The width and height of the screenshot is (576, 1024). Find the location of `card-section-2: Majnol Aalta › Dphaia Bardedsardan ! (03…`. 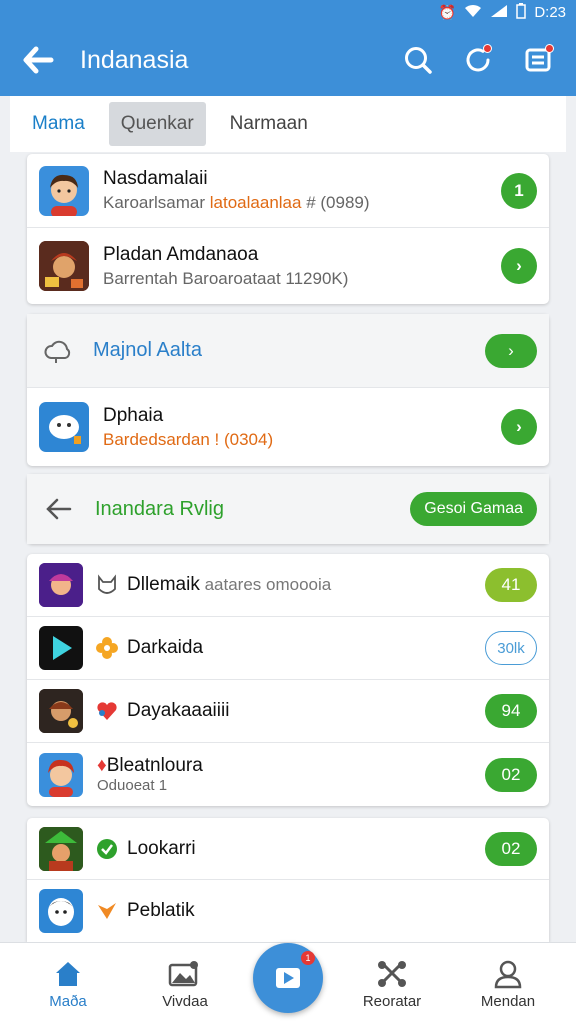

card-section-2: Majnol Aalta › Dphaia Bardedsardan ! (03… is located at coordinates (288, 390).